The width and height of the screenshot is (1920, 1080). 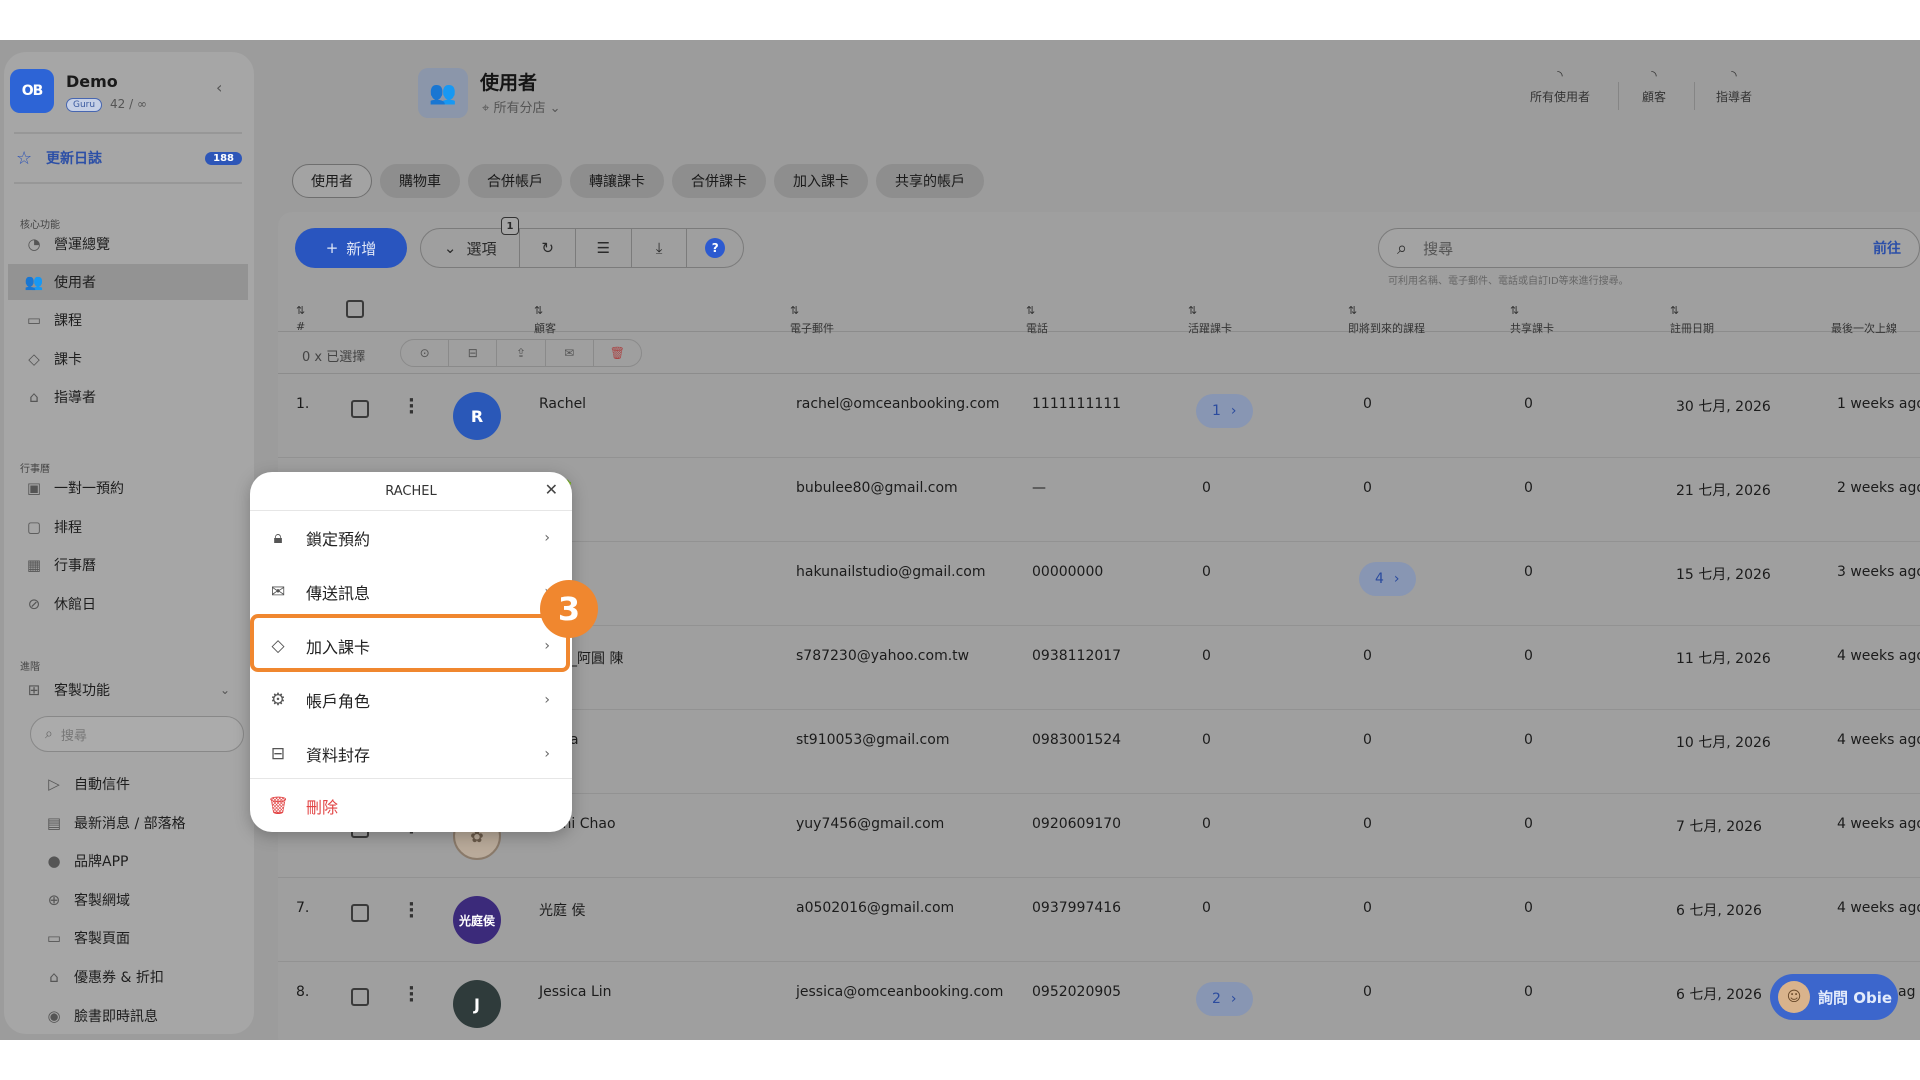 I want to click on filter-button: ☰, so click(x=604, y=248).